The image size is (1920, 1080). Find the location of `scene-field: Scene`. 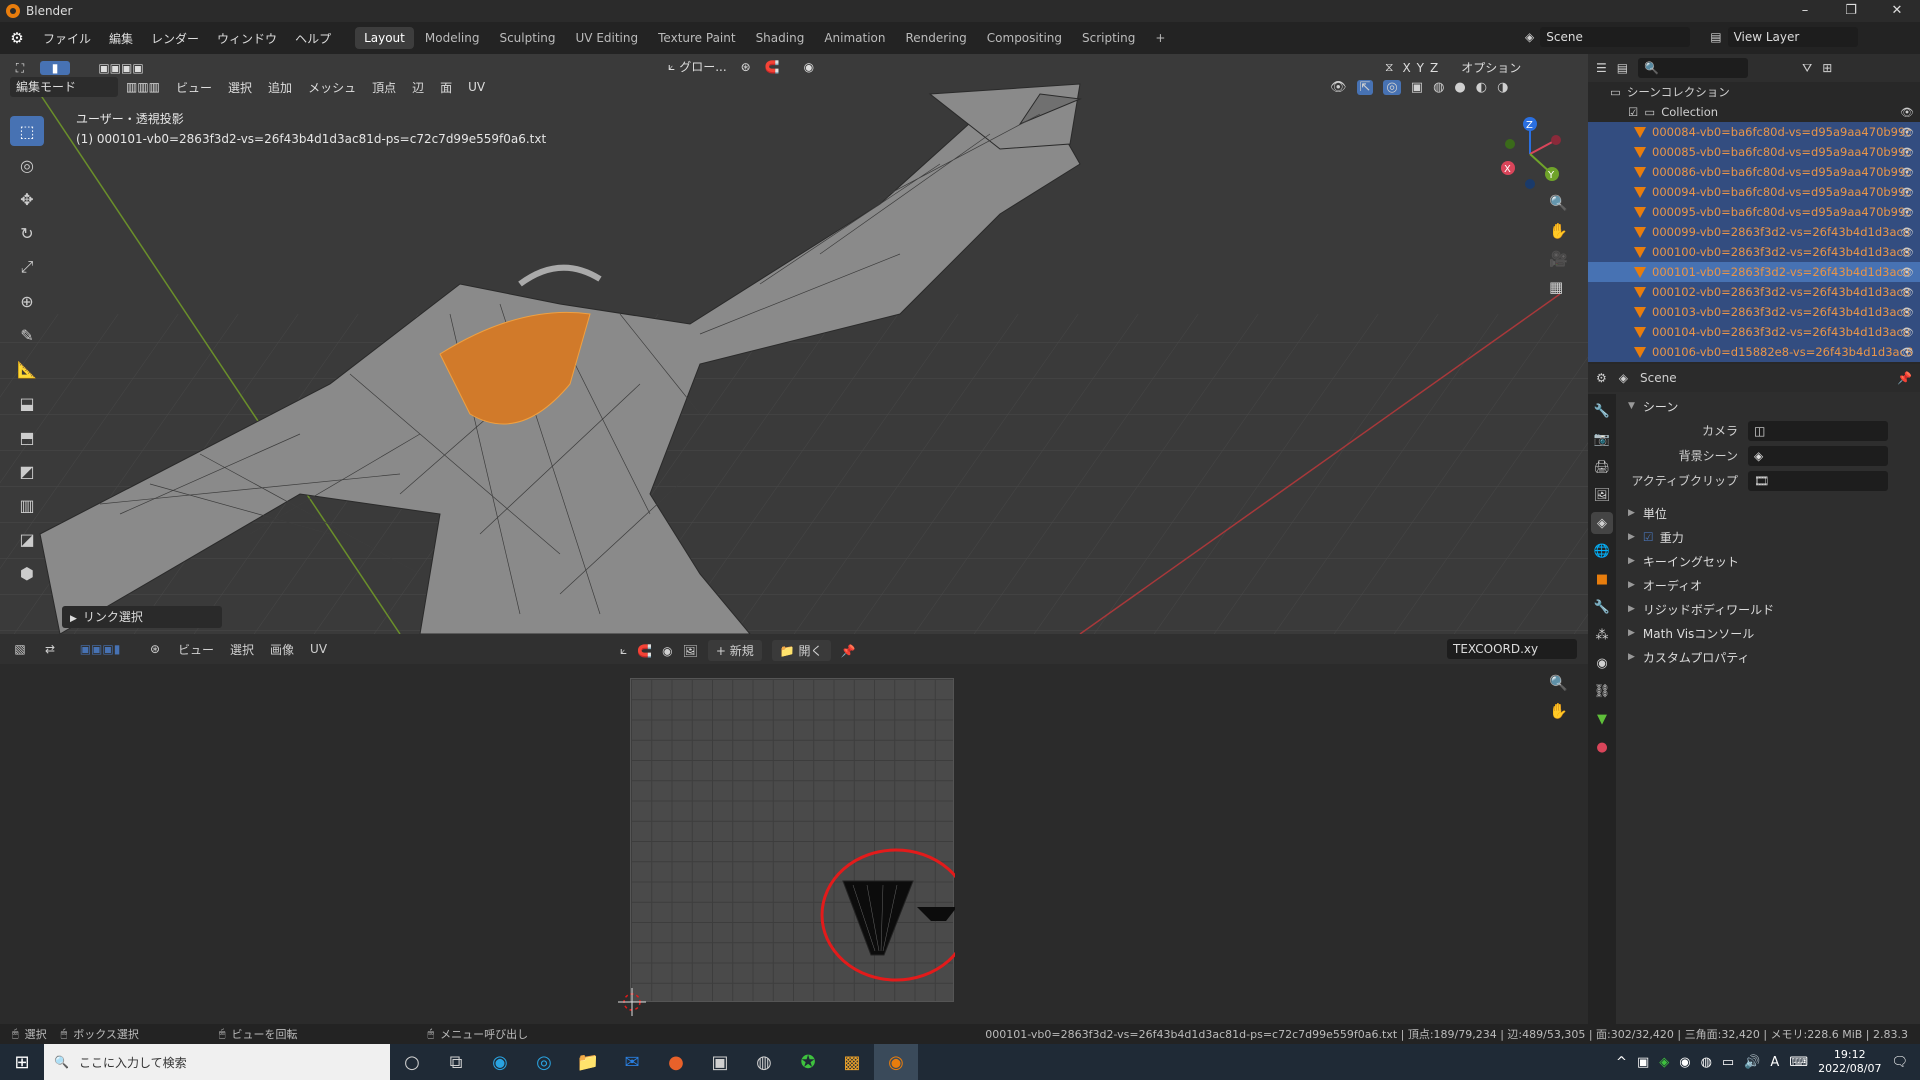

scene-field: Scene is located at coordinates (1615, 37).